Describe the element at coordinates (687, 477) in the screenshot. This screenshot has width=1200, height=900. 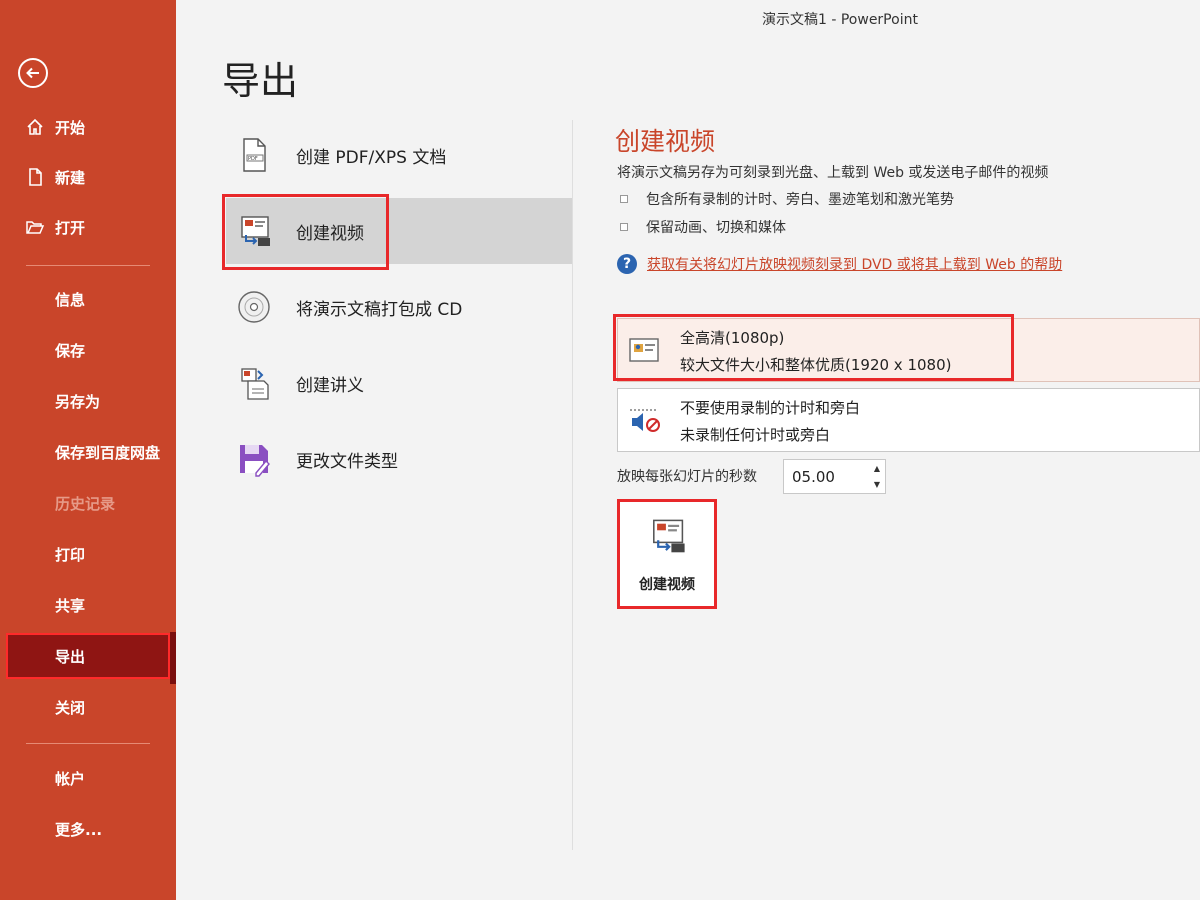
I see `seconds-per-slide-label: 放映每张幻灯片的秒数` at that location.